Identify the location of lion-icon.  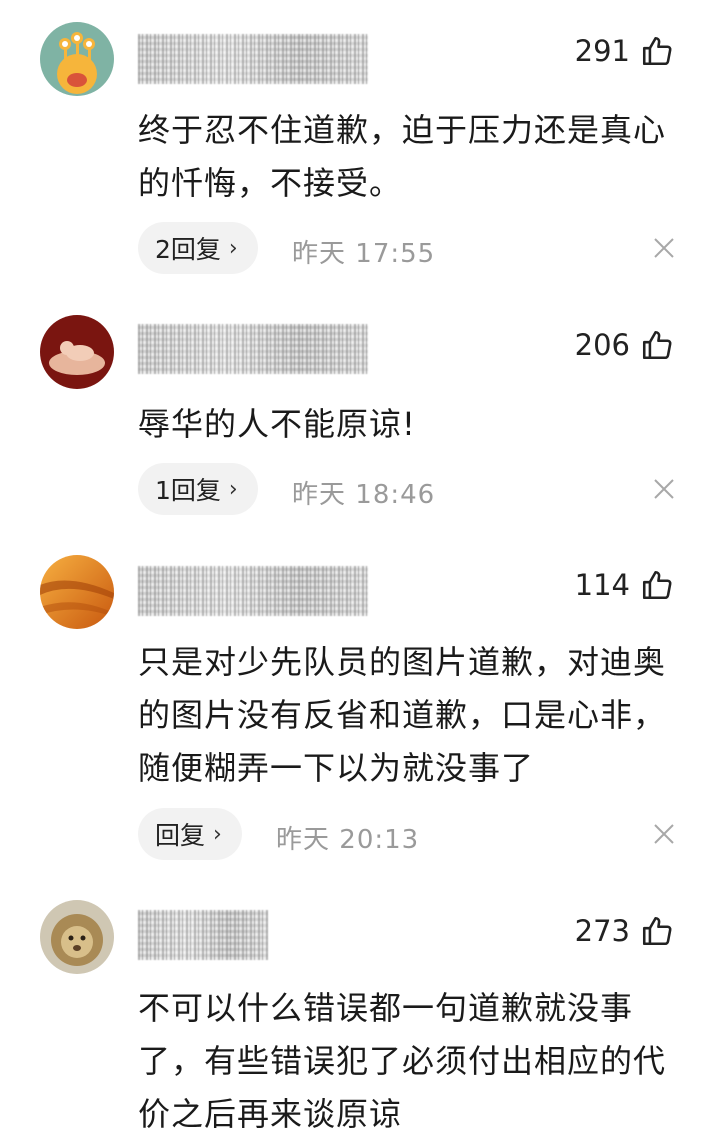
(77, 937).